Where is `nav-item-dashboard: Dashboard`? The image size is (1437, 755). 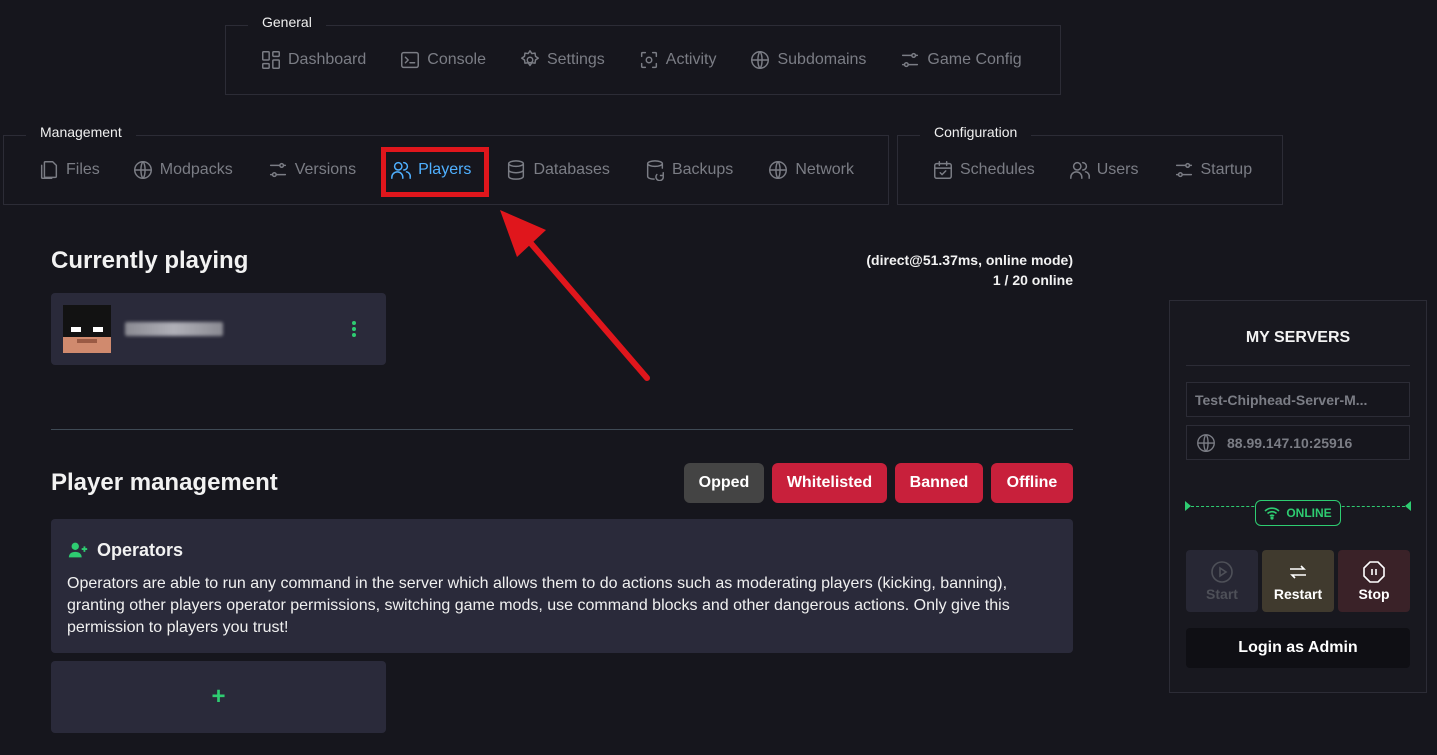 nav-item-dashboard: Dashboard is located at coordinates (313, 60).